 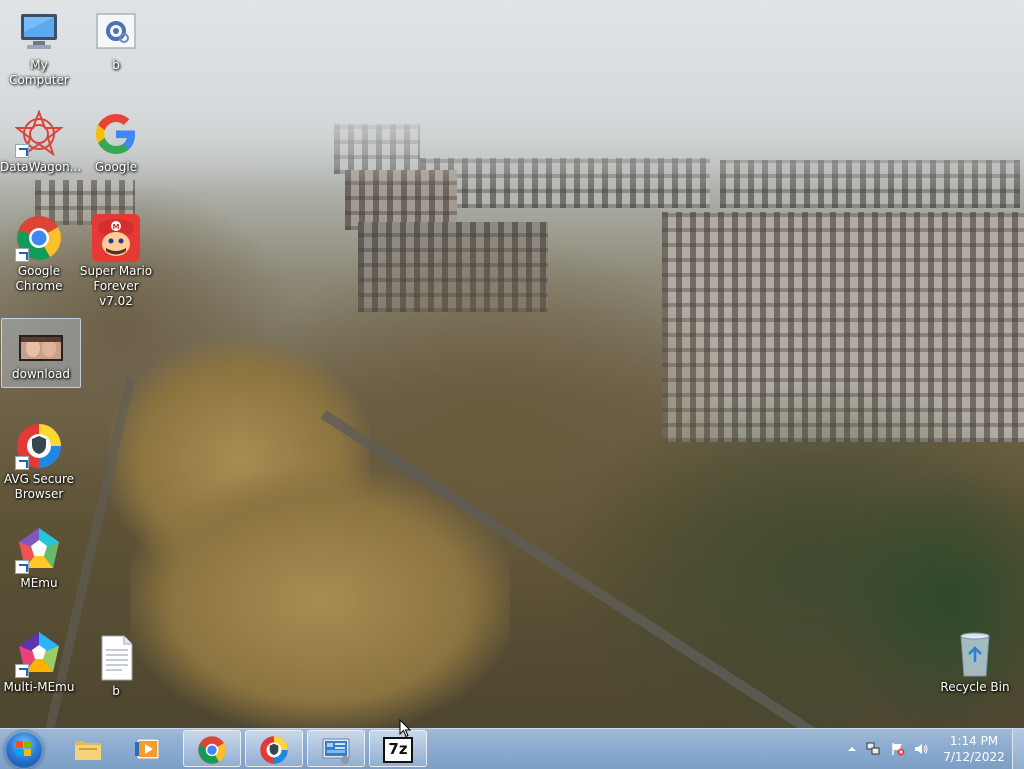 I want to click on taskbar-7zip-button: 7z, so click(x=398, y=748).